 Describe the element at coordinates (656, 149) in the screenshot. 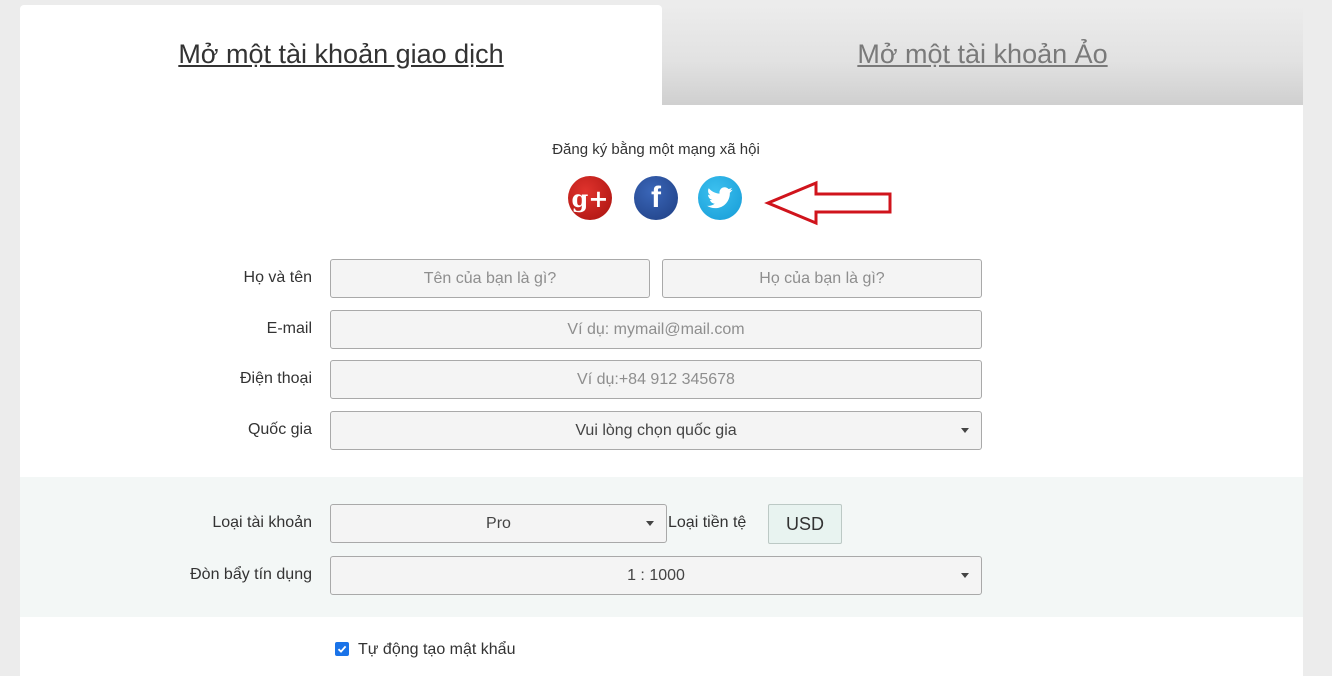

I see `social-signup-label: Đăng ký bằng một mạng xã hội` at that location.